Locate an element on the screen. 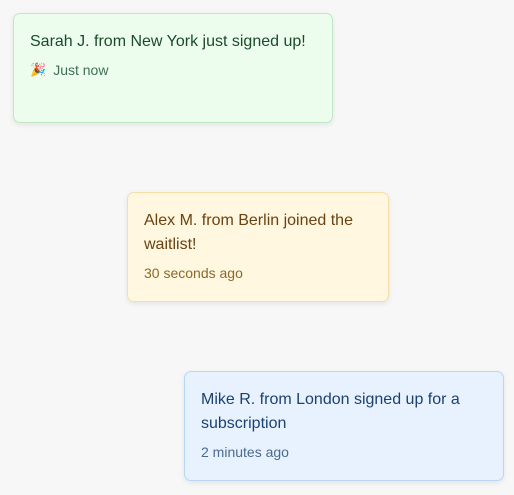 The width and height of the screenshot is (514, 495). party-popper-icon: 🎉 is located at coordinates (38, 69).